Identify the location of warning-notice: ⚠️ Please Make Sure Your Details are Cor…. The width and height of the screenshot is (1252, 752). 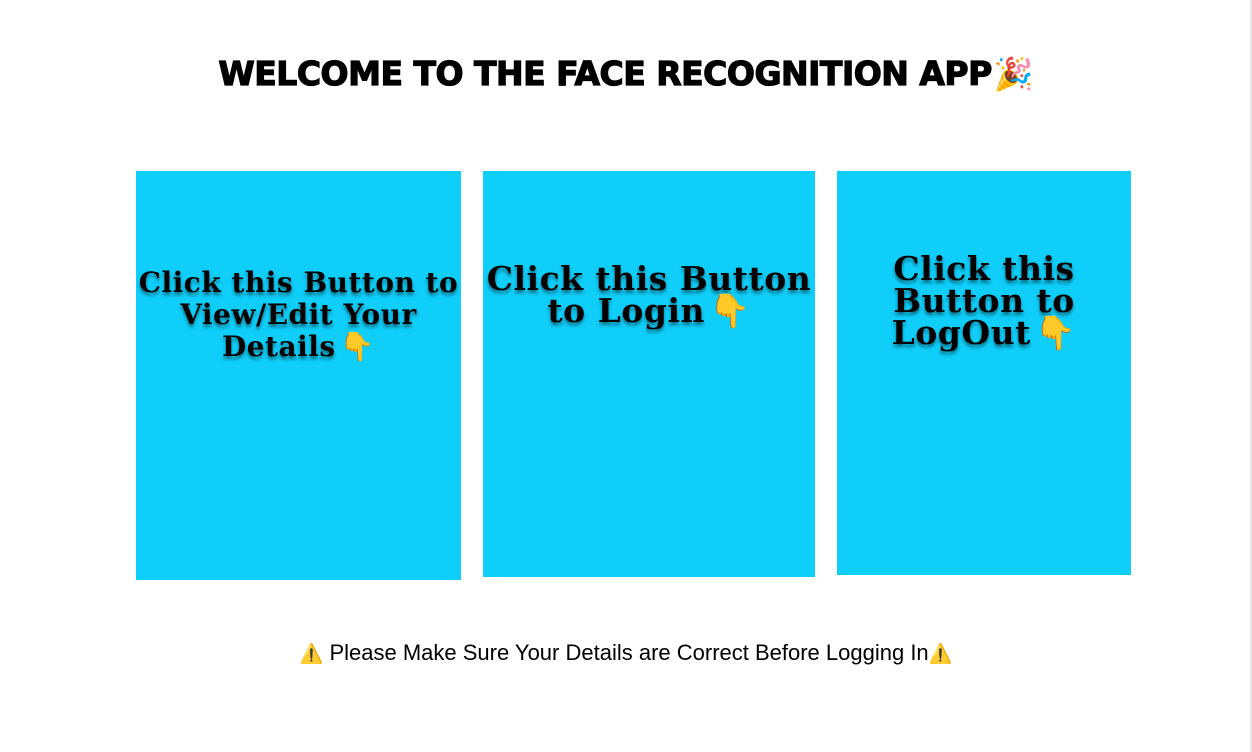
(626, 653).